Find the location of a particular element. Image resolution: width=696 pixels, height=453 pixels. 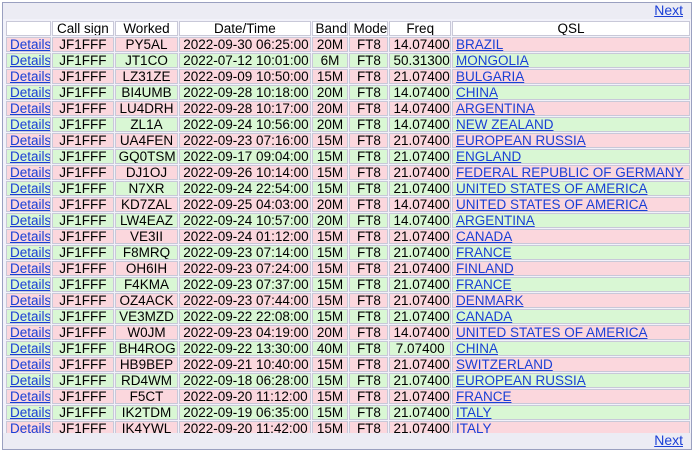

qsl-cell: BRAZIL is located at coordinates (570, 44).